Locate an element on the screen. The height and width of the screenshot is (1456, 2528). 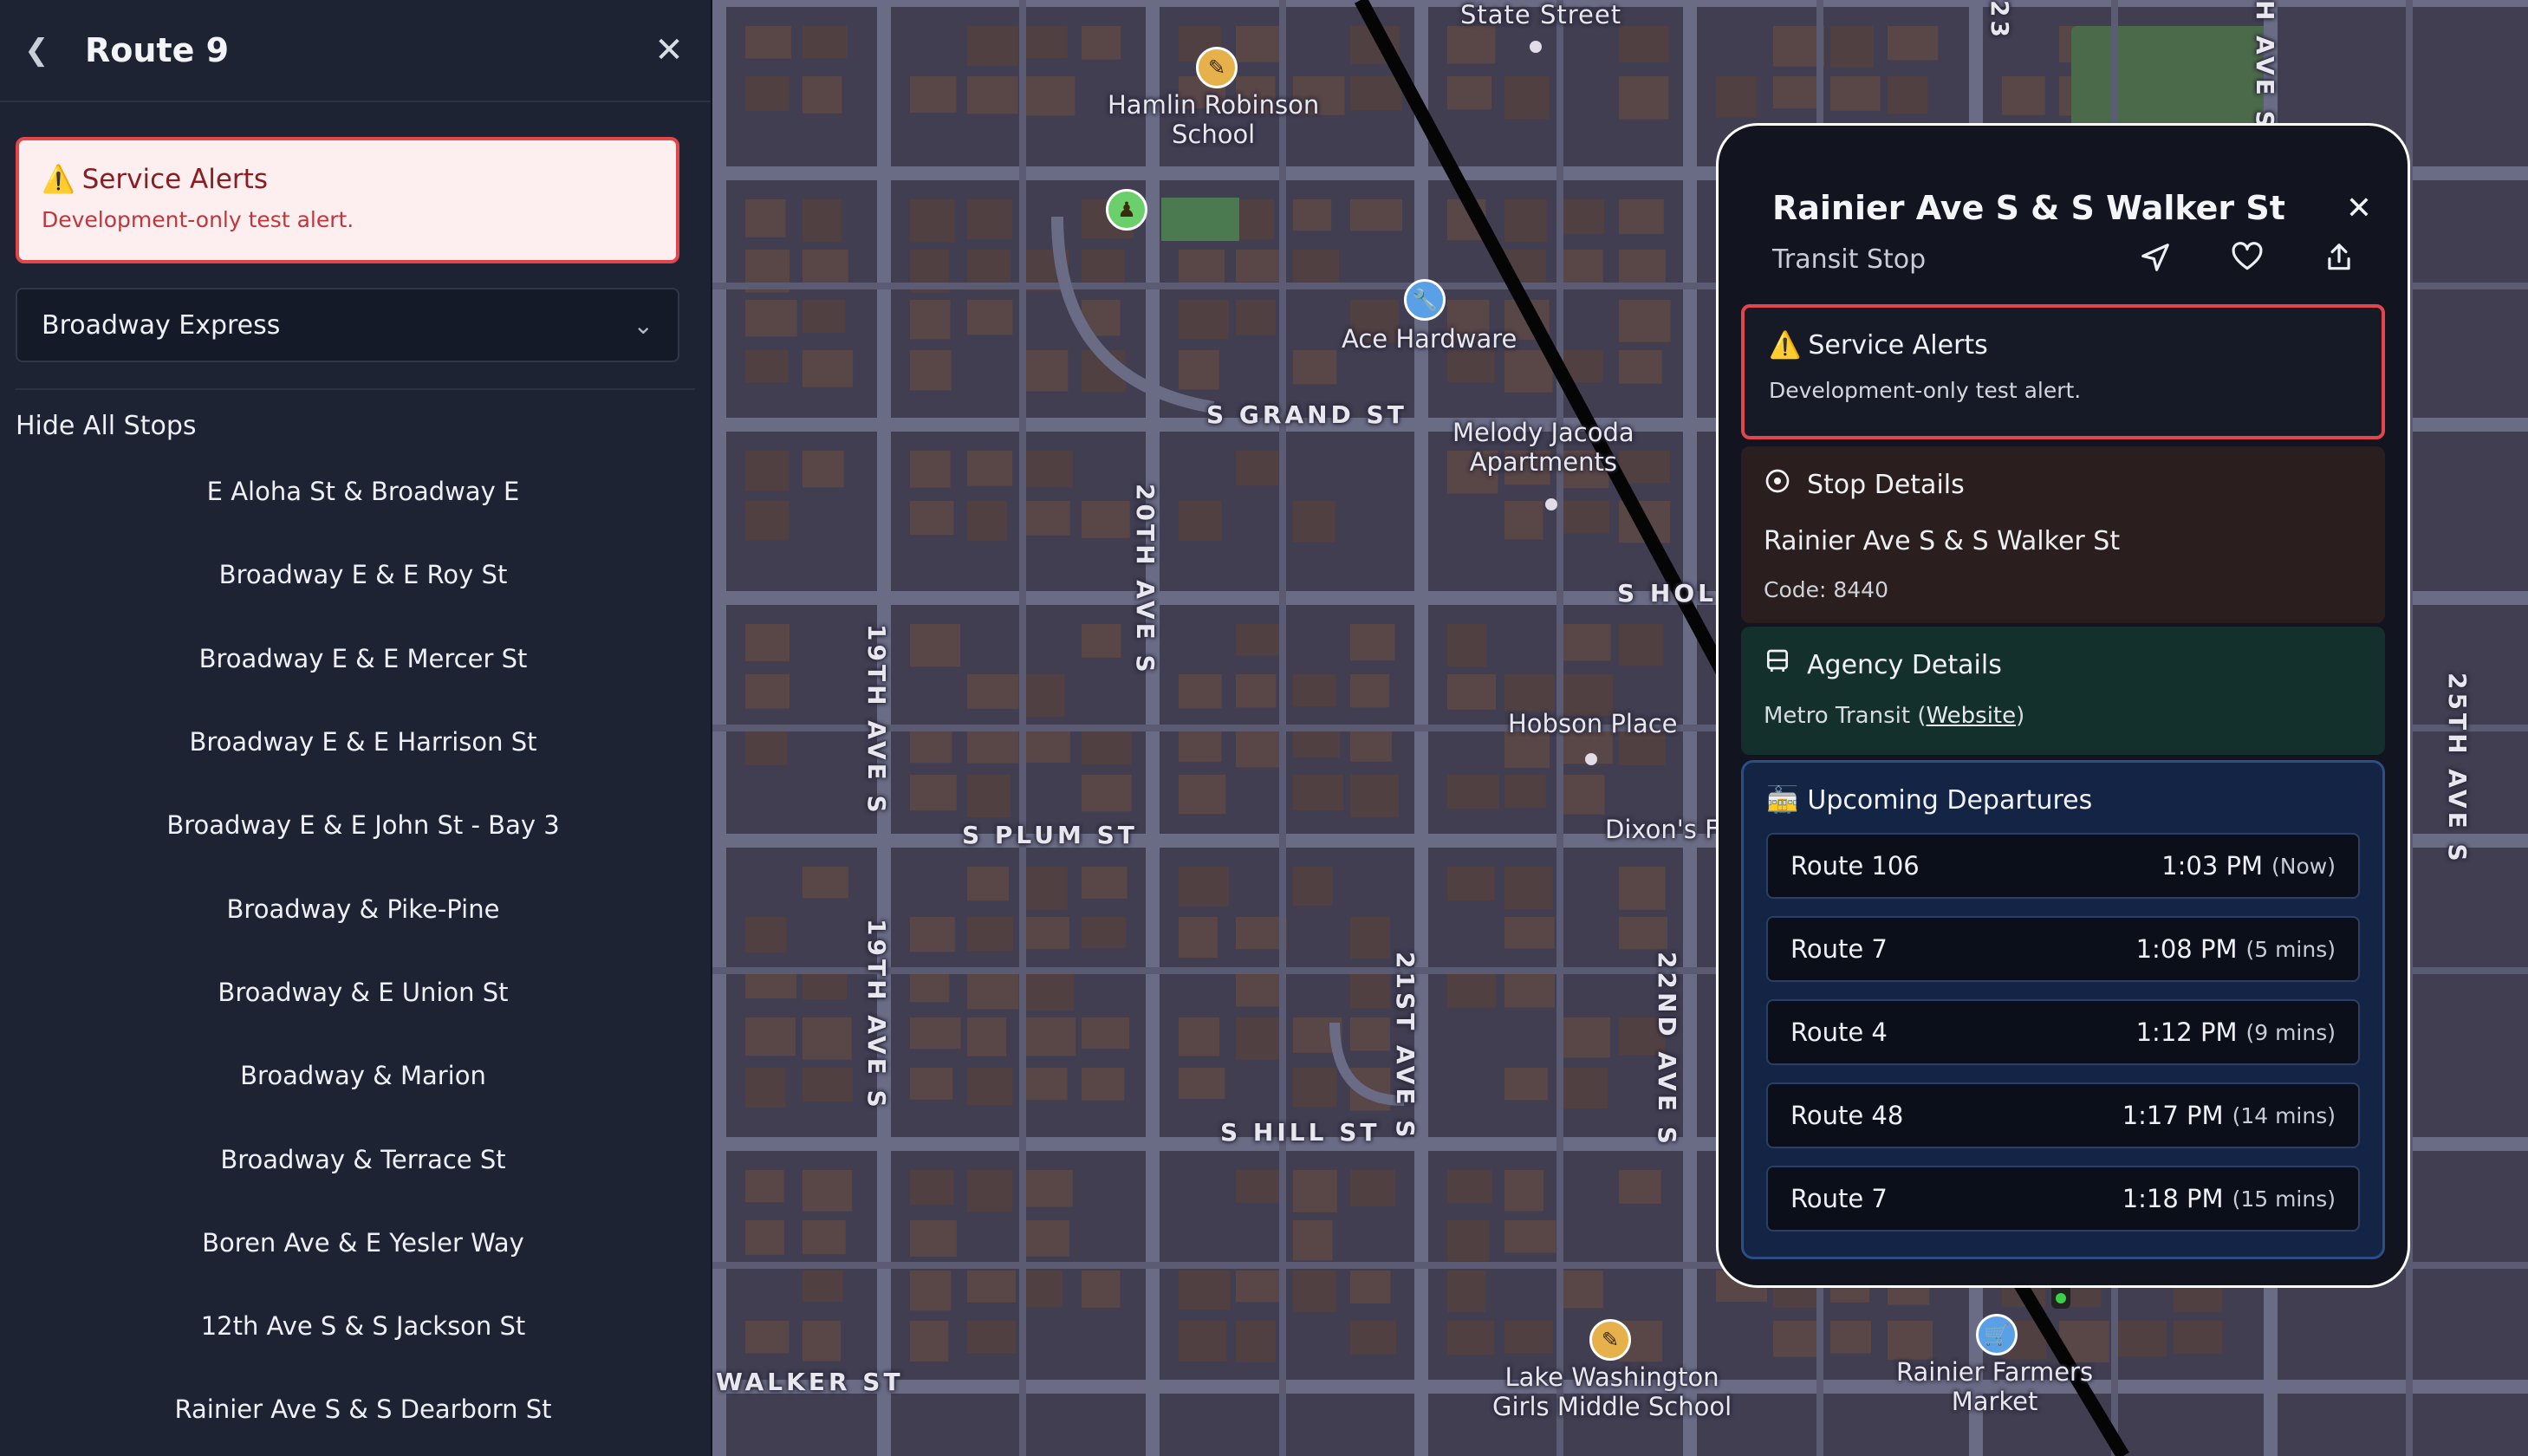
stop-list-item: Broadway E & E John St - Bay 3 is located at coordinates (363, 825).